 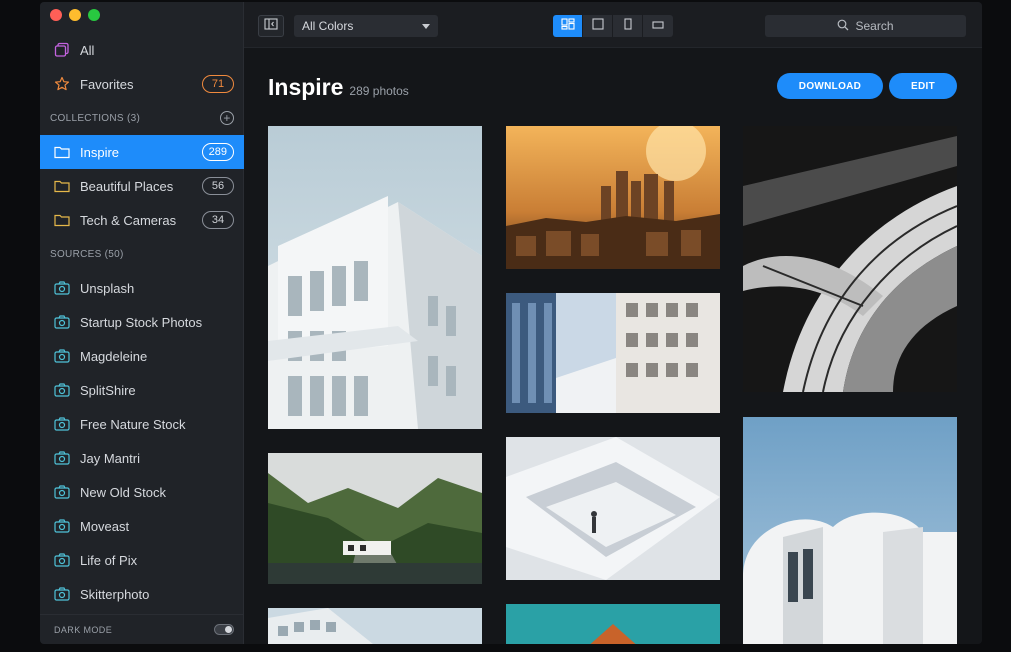 I want to click on sidebar-item-inspire: Inspire 289, so click(x=142, y=152).